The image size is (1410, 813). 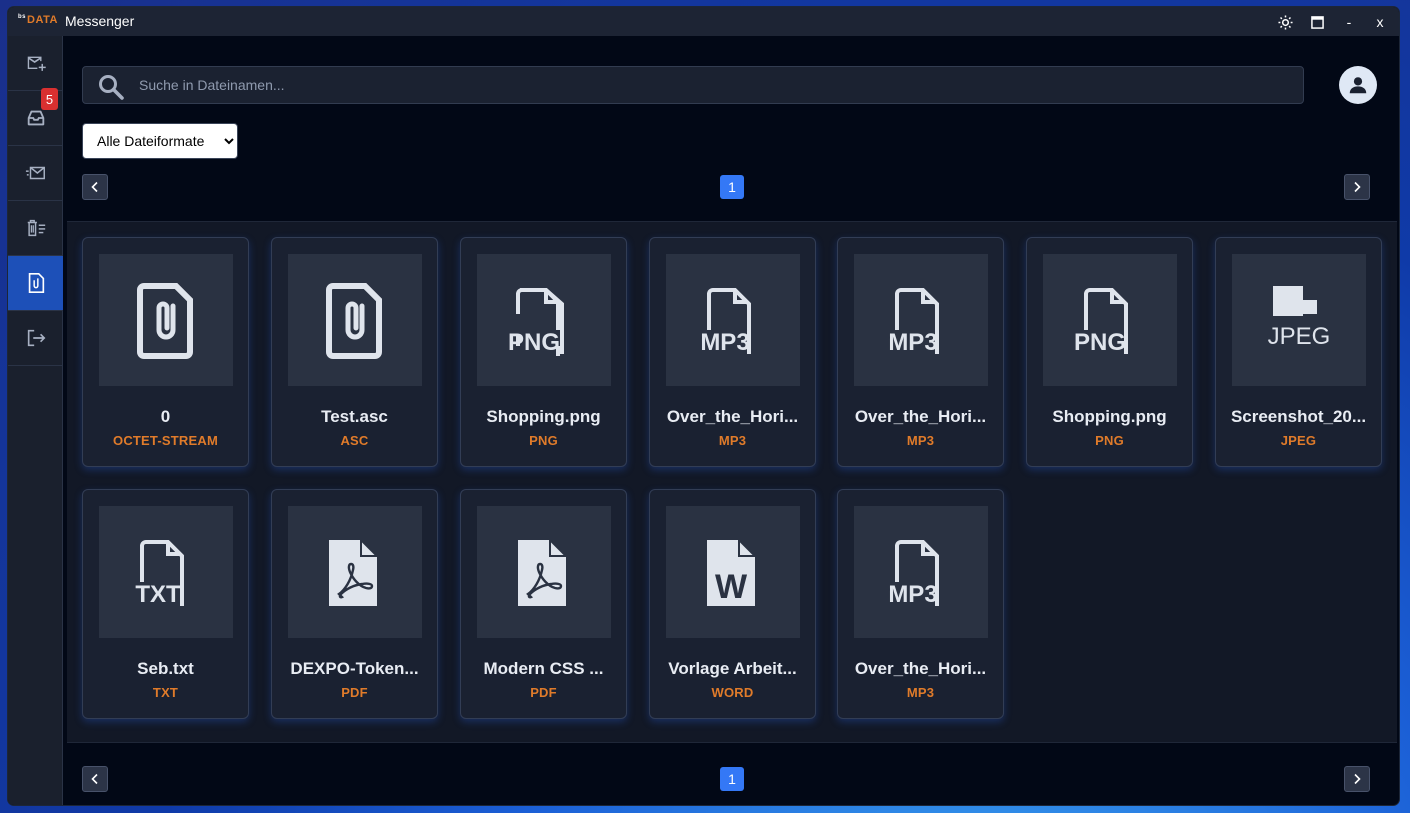 I want to click on file-type: WORD, so click(x=732, y=692).